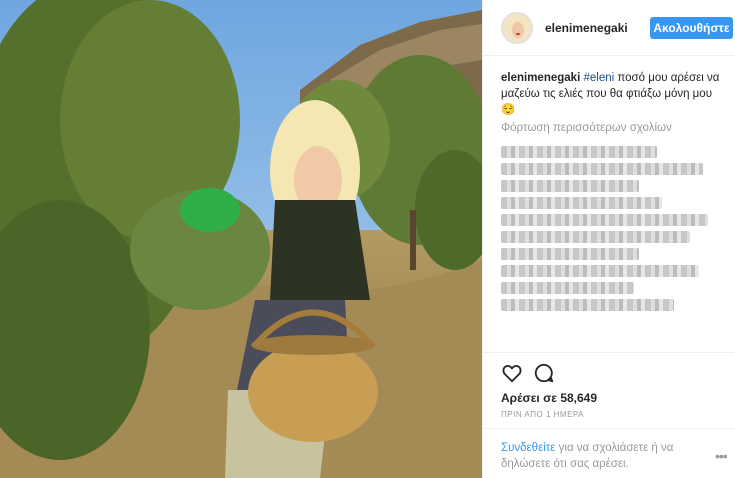 This screenshot has height=478, width=735. I want to click on likes-count: Αρέσει σε 58,649, so click(549, 398).